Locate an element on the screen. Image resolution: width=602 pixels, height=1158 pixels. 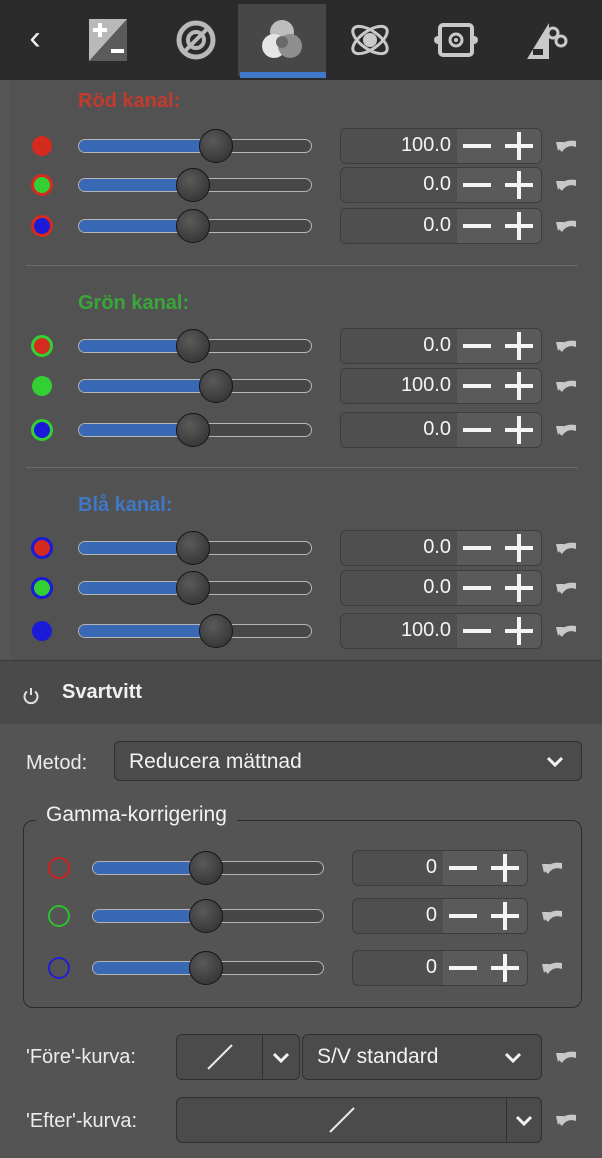
before-curve-editor-button is located at coordinates (220, 1057).